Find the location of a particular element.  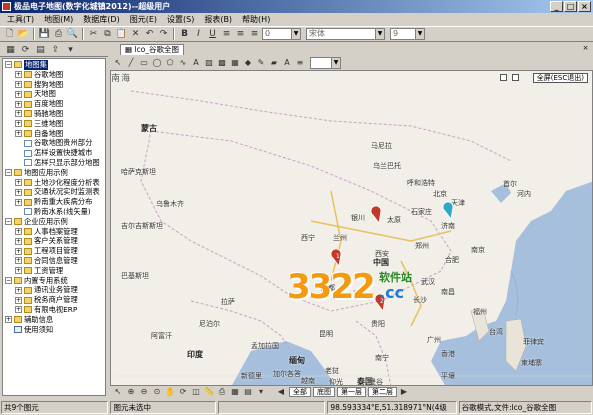

open-folder-icon: 📂 is located at coordinates (23, 34).